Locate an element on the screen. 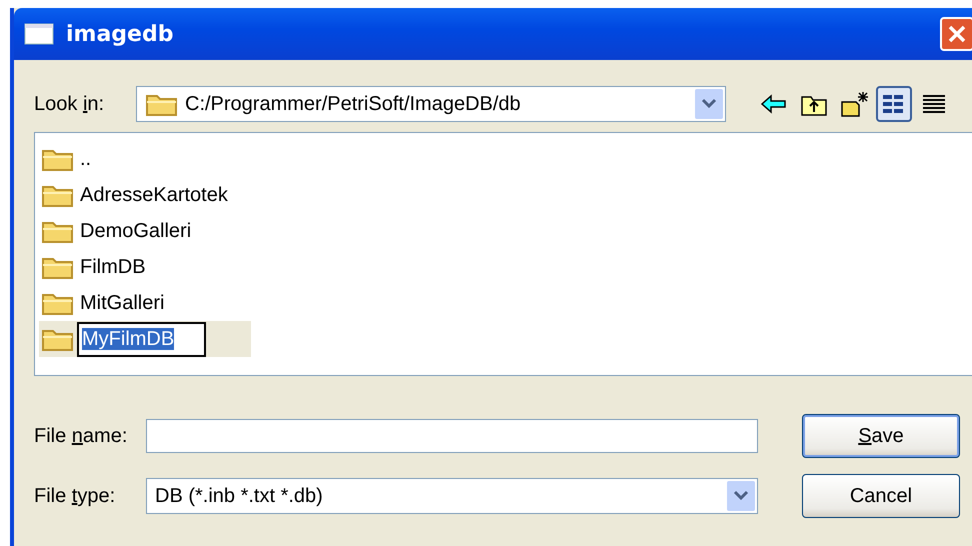 This screenshot has height=546, width=972. file-name-label: File name: is located at coordinates (81, 436).